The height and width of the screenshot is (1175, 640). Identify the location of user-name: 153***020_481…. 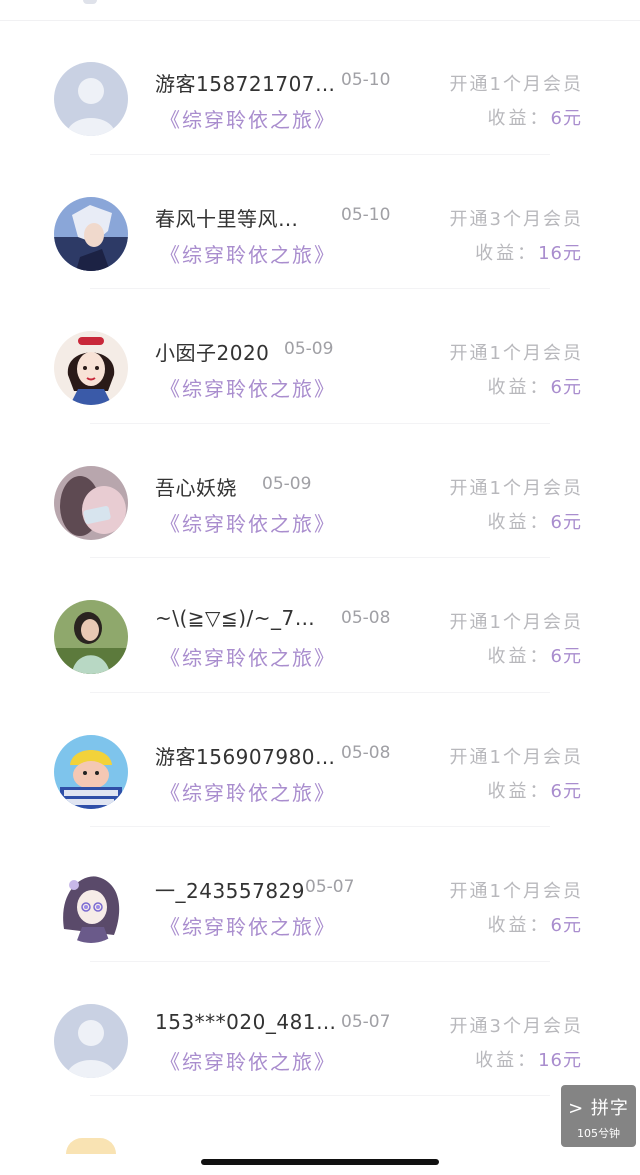
(246, 1021).